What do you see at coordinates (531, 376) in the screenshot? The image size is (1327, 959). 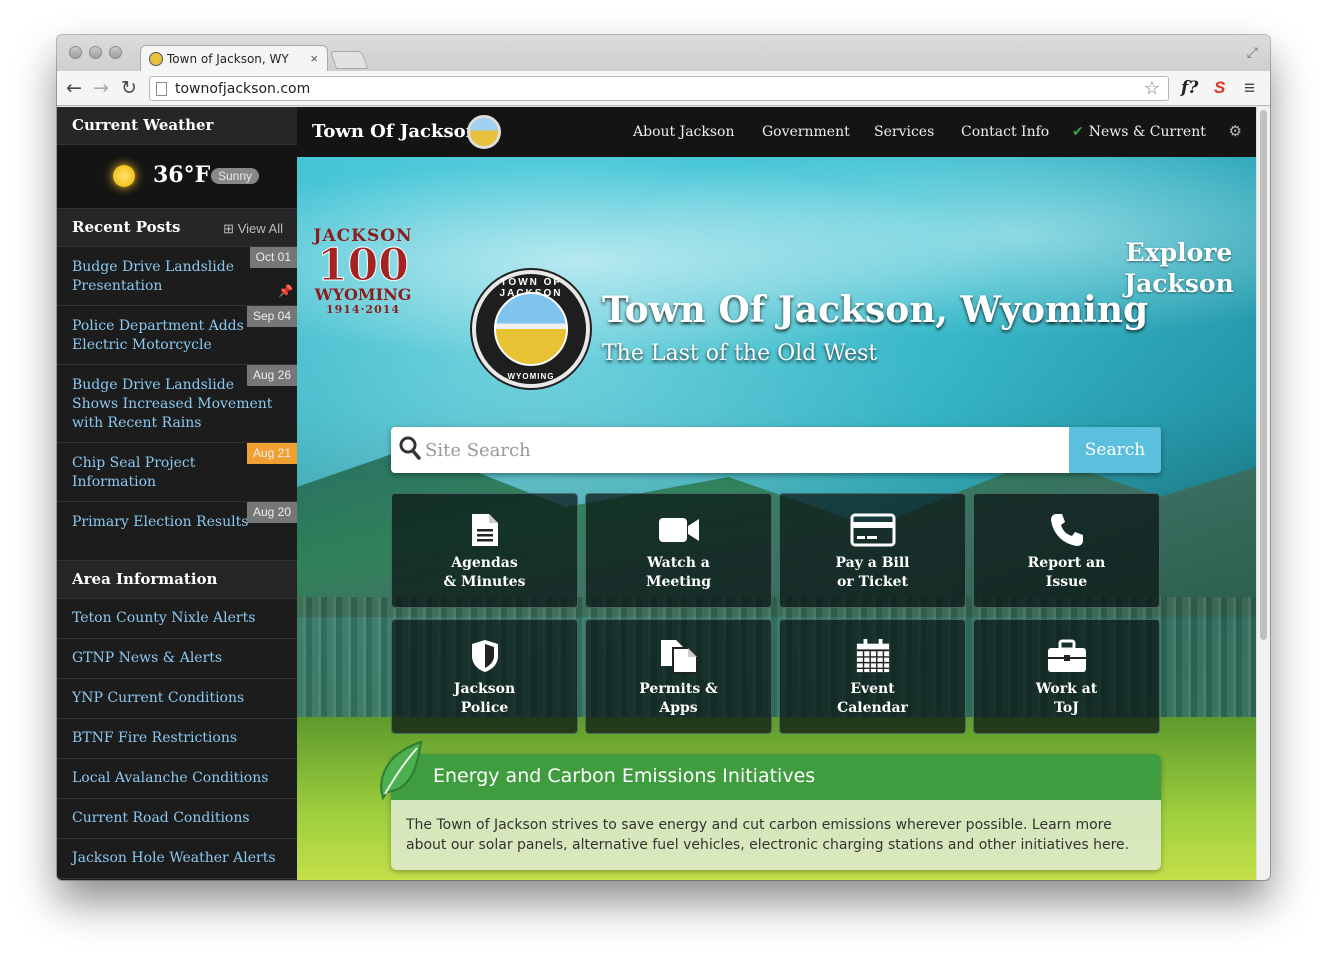 I see `seal-bottom-text: WYOMING` at bounding box center [531, 376].